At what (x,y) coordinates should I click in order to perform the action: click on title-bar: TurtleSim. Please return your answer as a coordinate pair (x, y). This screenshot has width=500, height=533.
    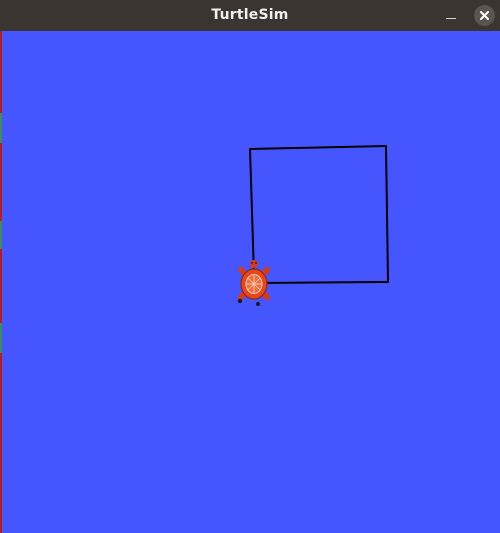
    Looking at the image, I should click on (250, 15).